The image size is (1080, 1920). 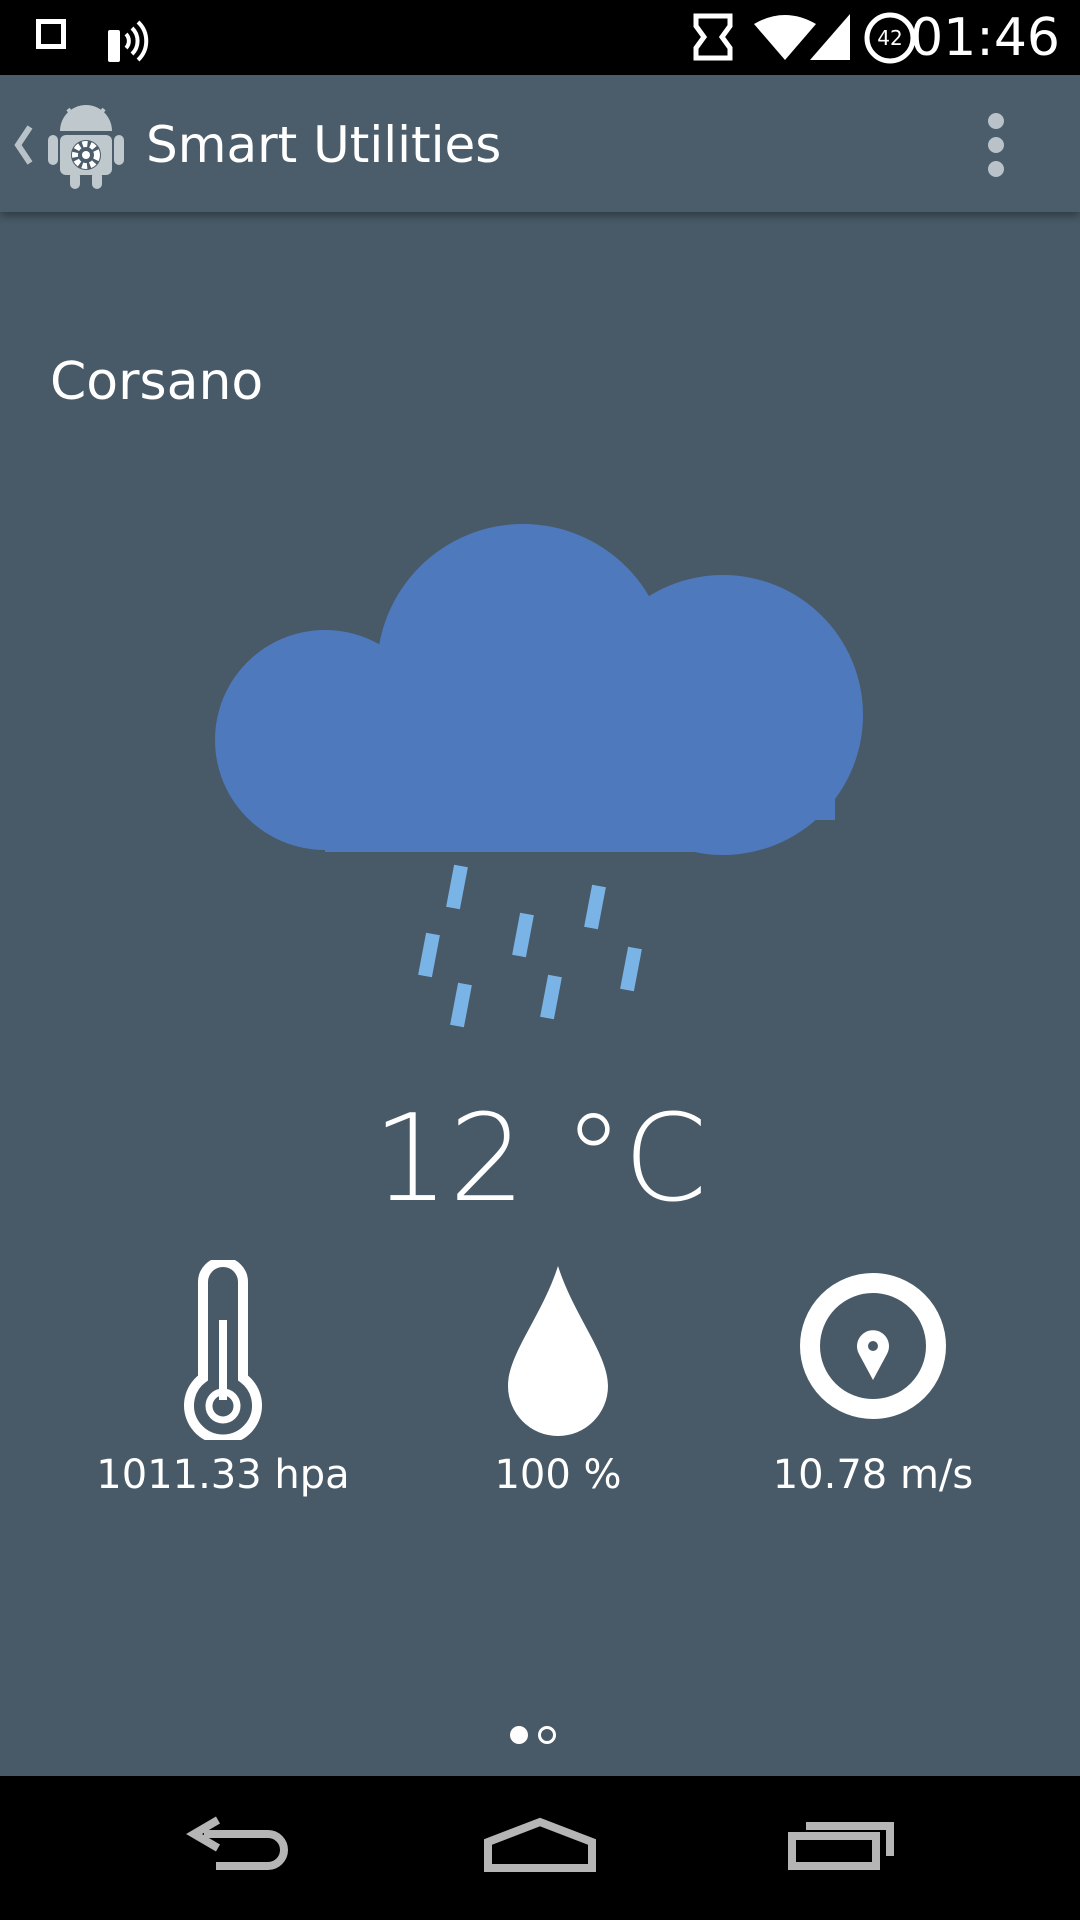 I want to click on pressure-stat: 1011.33 hpa, so click(x=223, y=1378).